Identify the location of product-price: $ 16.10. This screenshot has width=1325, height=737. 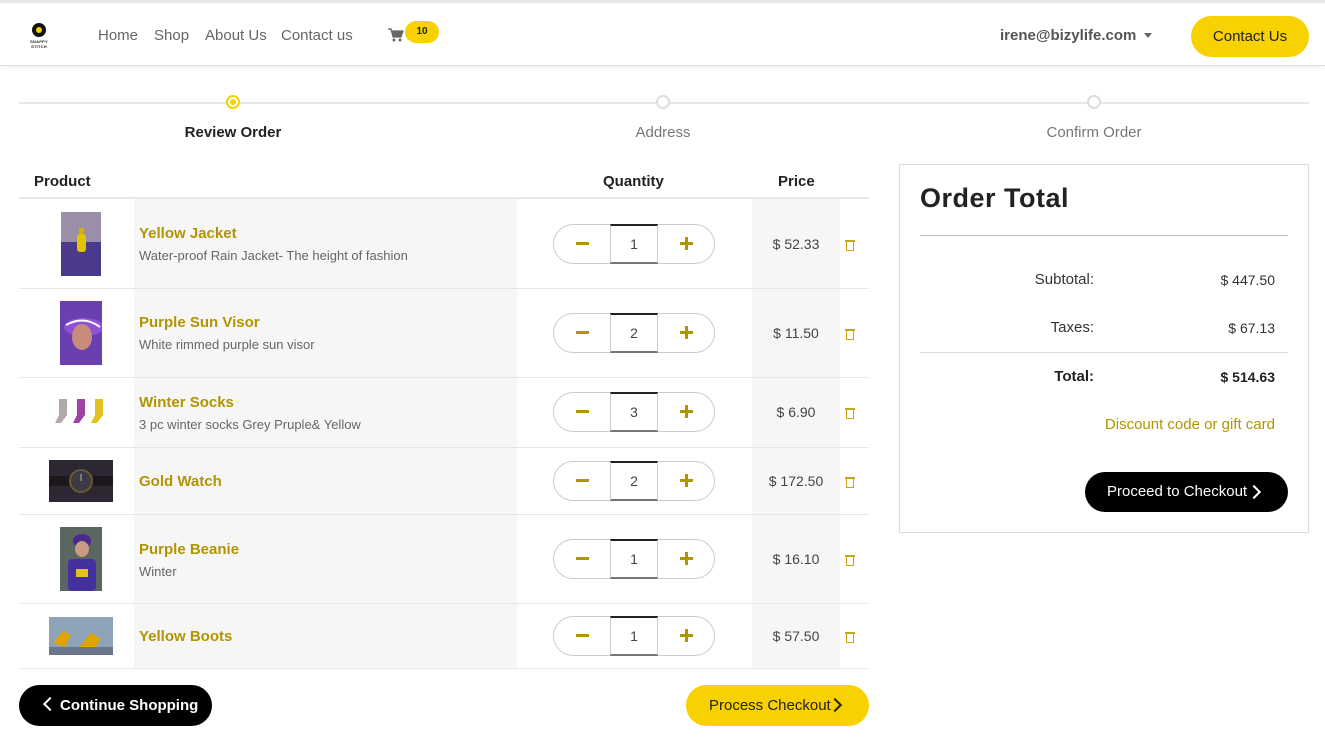
(796, 559).